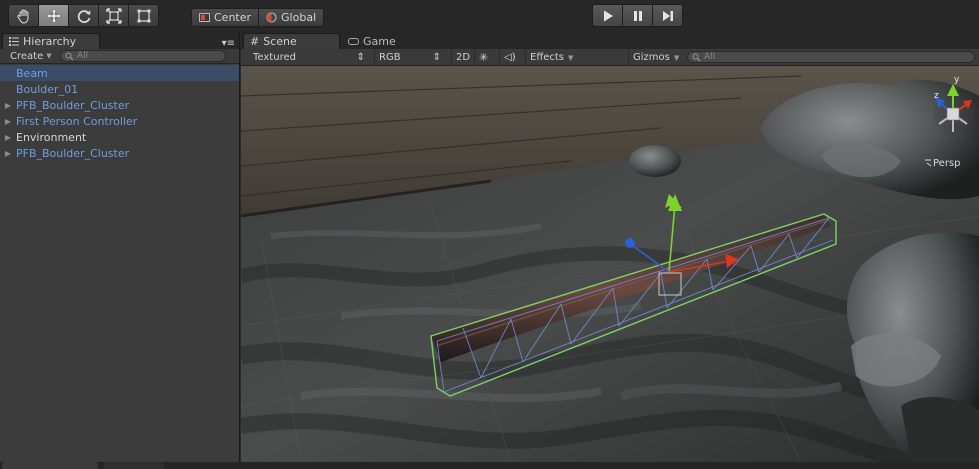 The height and width of the screenshot is (469, 979). I want to click on panel-menu-icon: ▾≡, so click(228, 43).